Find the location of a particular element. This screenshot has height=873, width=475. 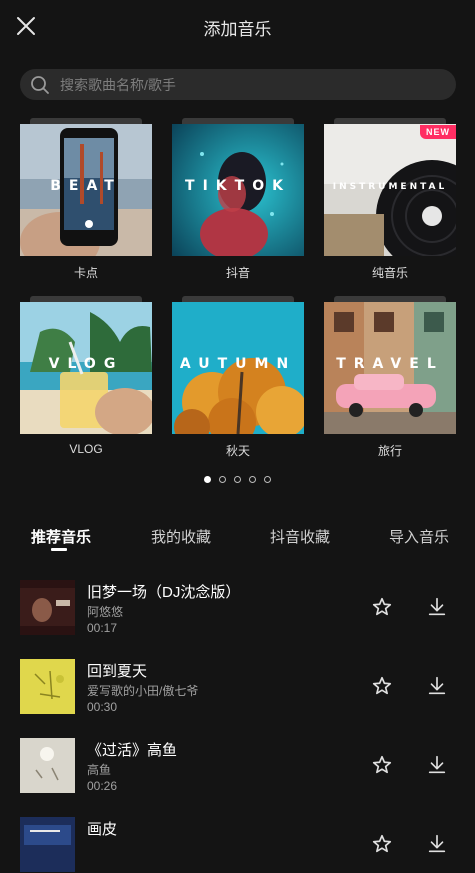

category-tiktok: TIKTOK 抖音 is located at coordinates (238, 199).